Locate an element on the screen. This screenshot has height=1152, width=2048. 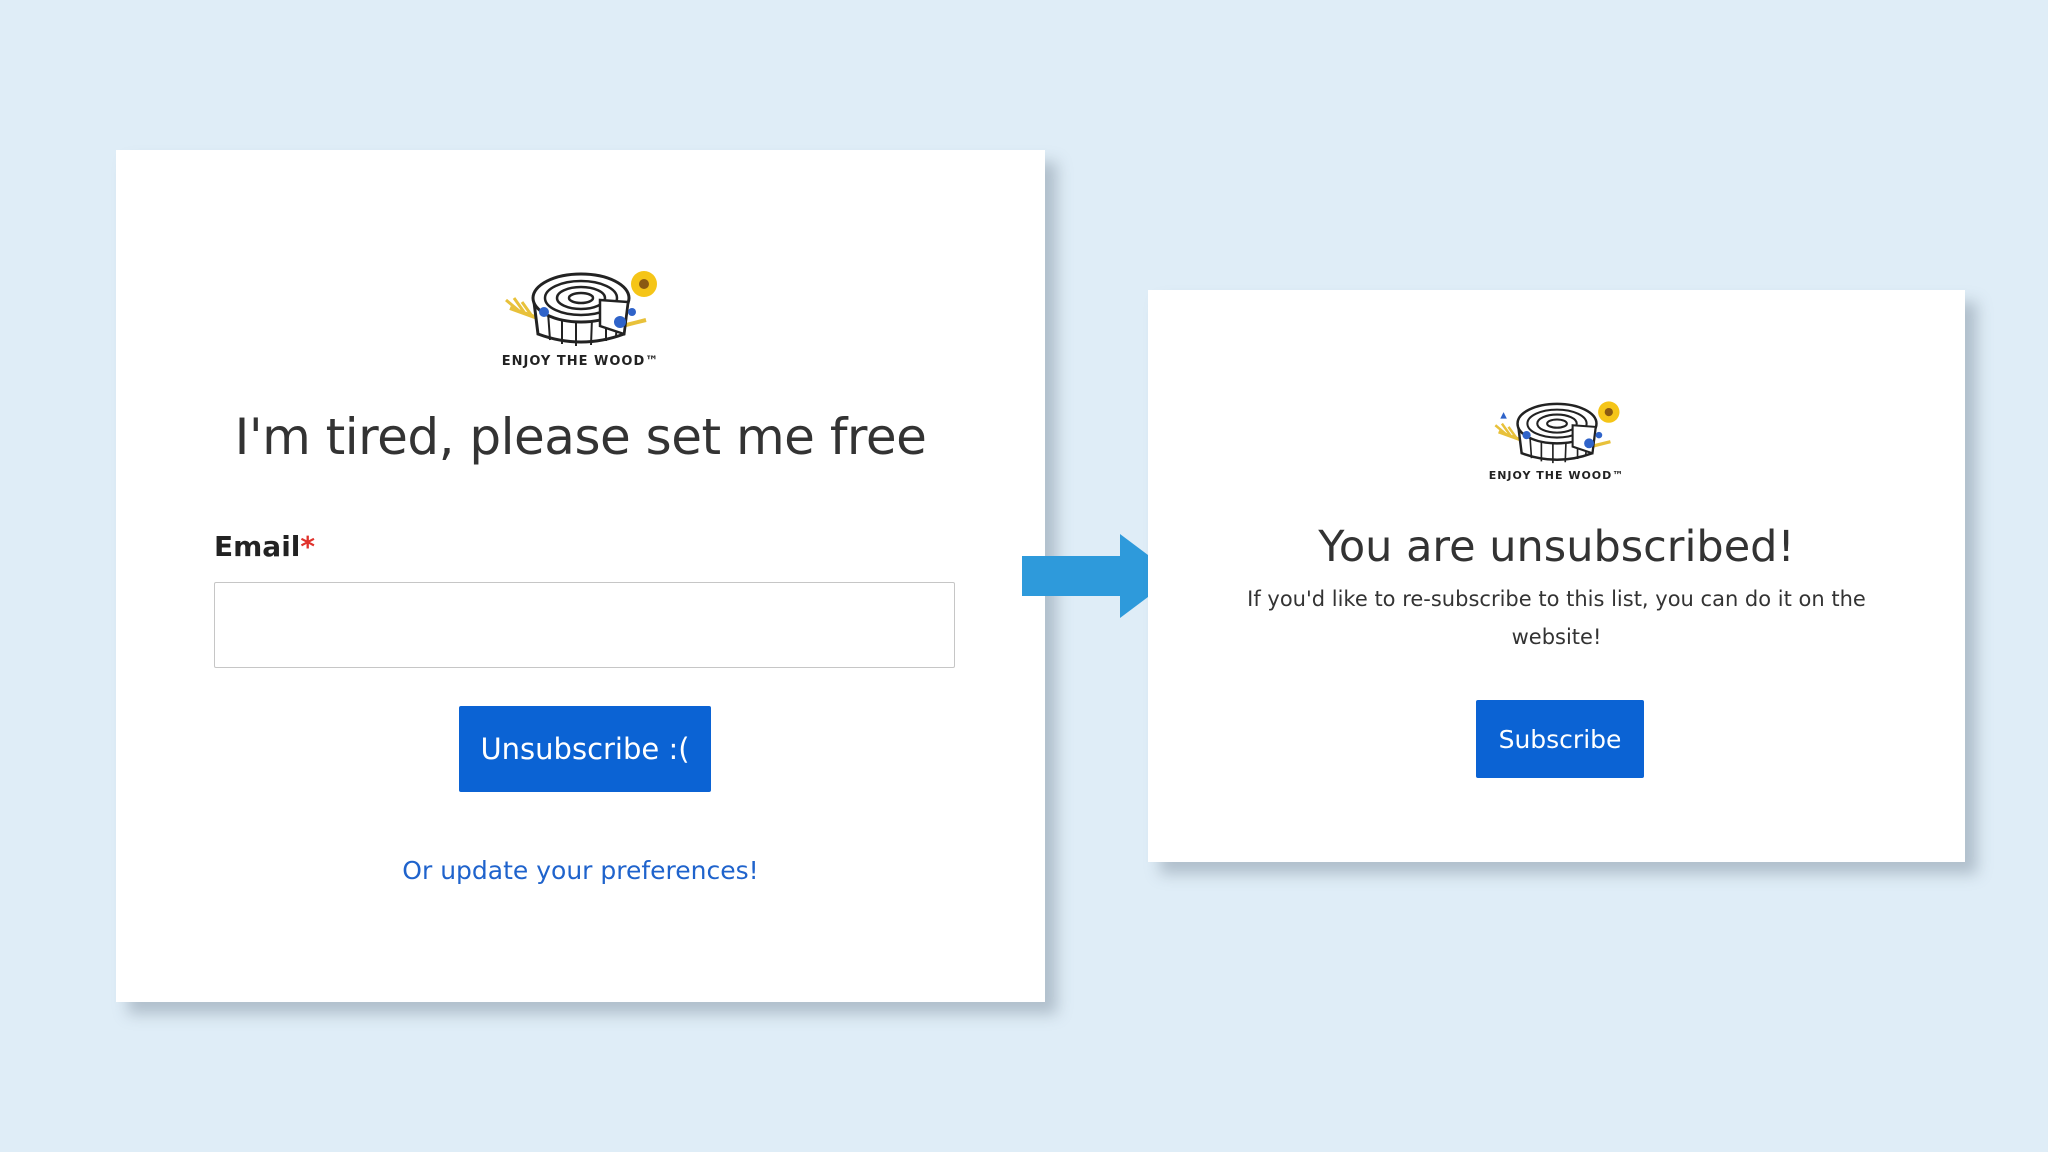
update-preferences-link: Or update your preferences! is located at coordinates (580, 870).